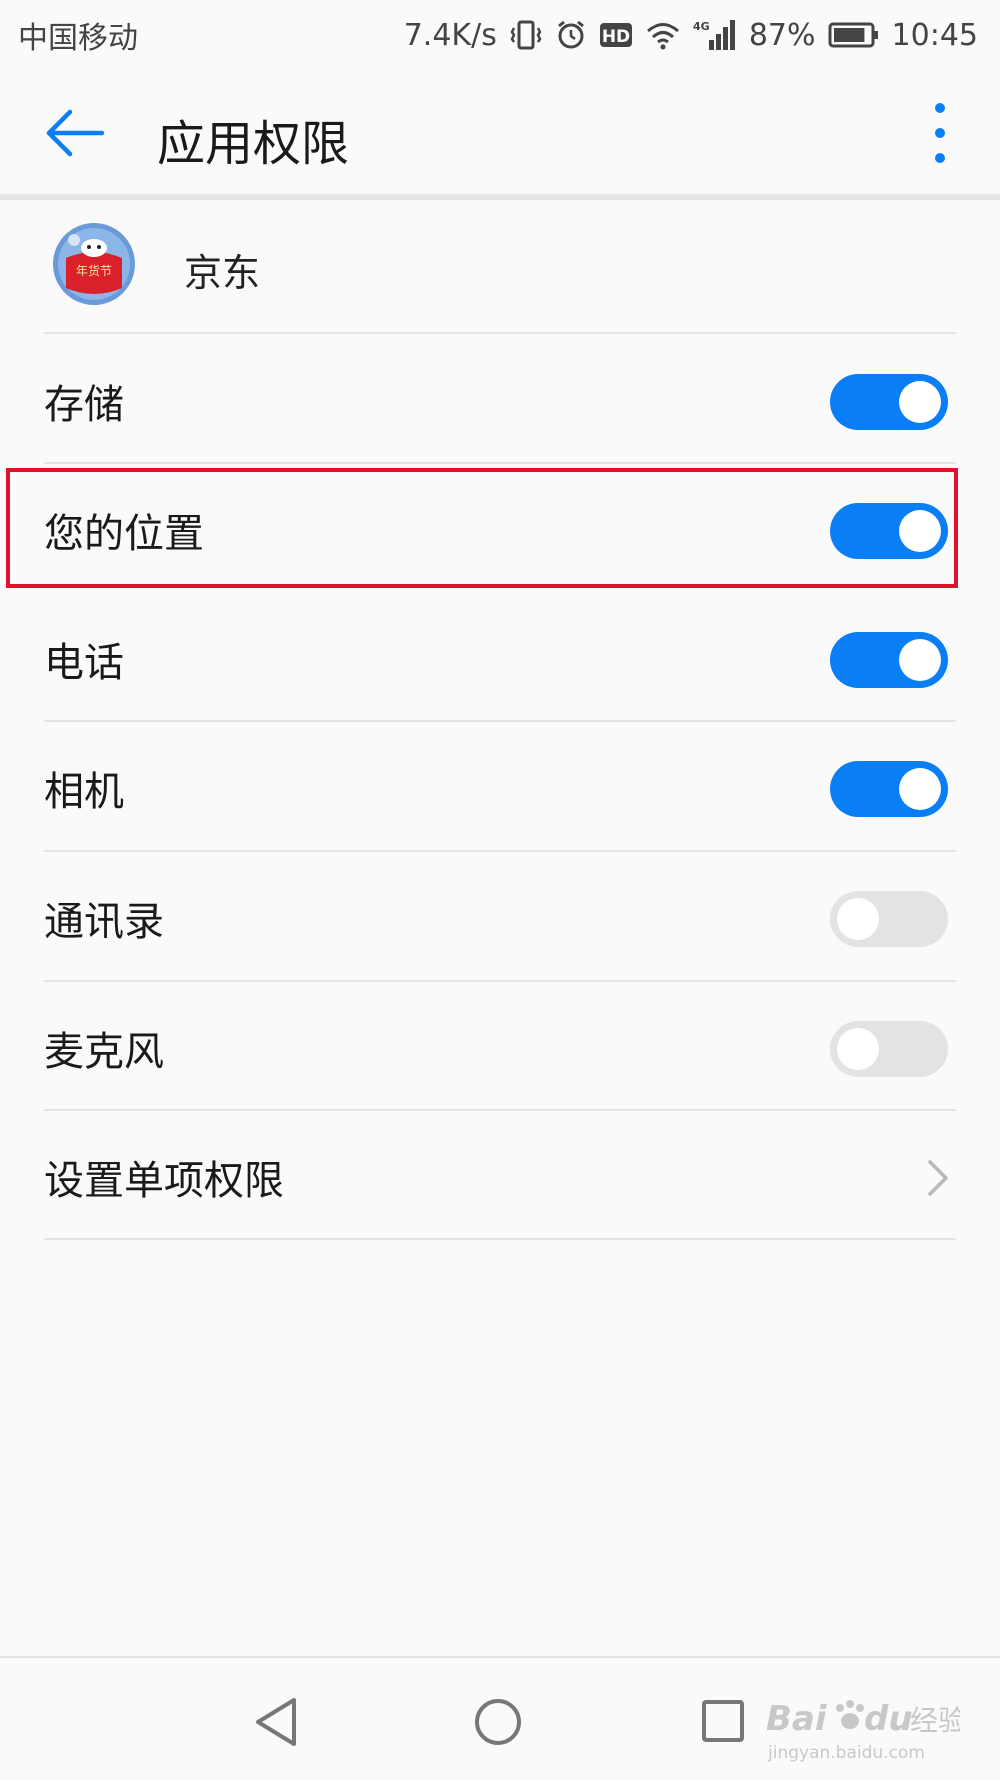 The width and height of the screenshot is (1000, 1780). Describe the element at coordinates (526, 35) in the screenshot. I see `vibrate-icon` at that location.